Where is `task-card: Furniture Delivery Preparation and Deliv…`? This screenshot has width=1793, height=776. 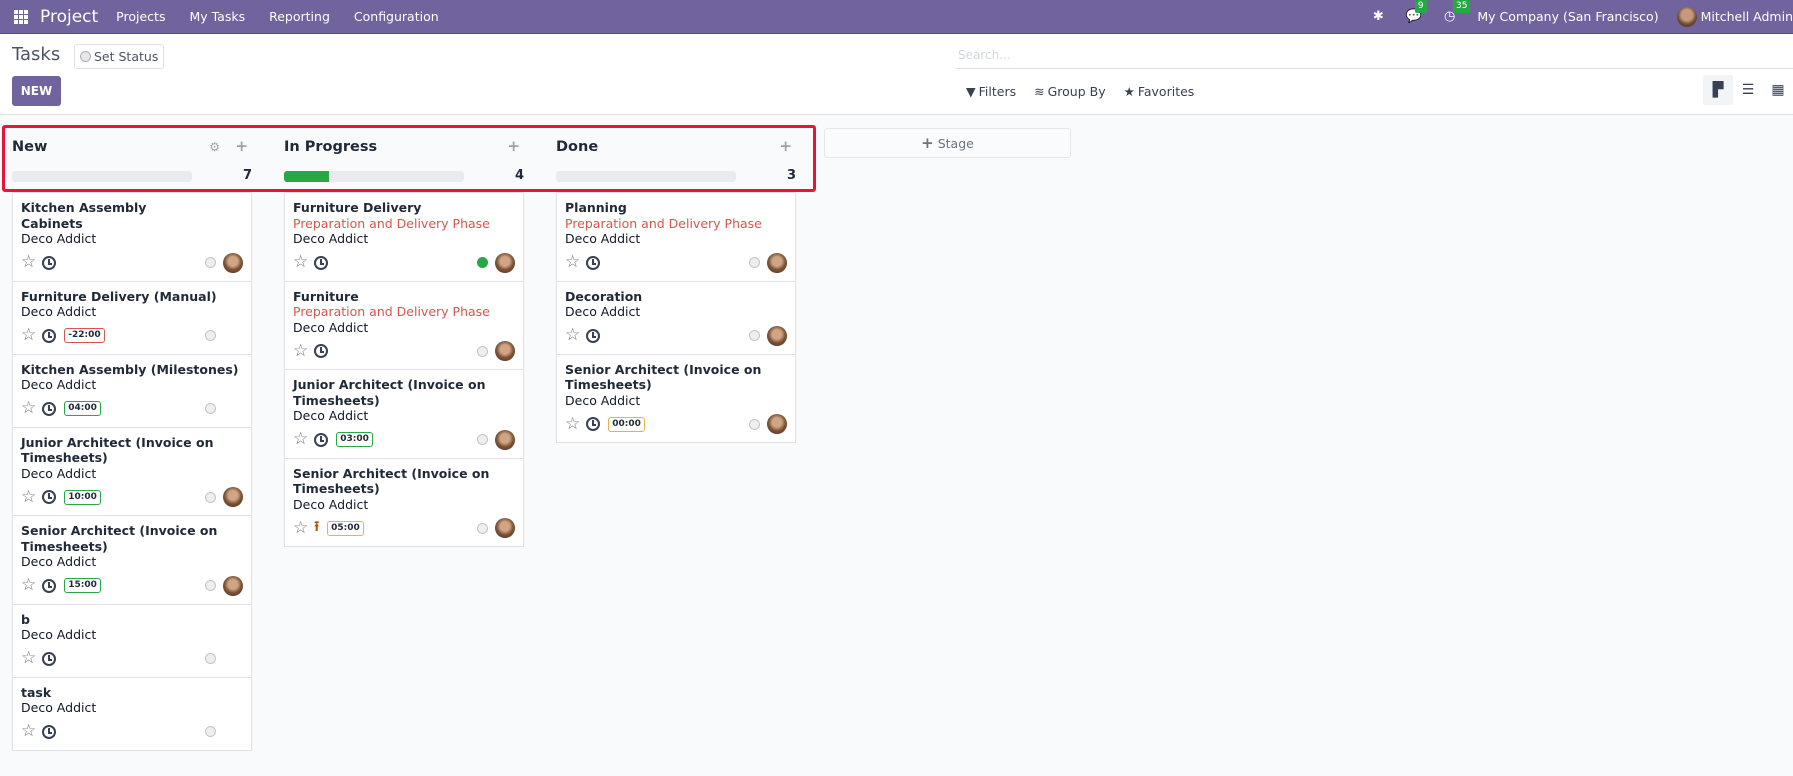
task-card: Furniture Delivery Preparation and Deliv… is located at coordinates (404, 237).